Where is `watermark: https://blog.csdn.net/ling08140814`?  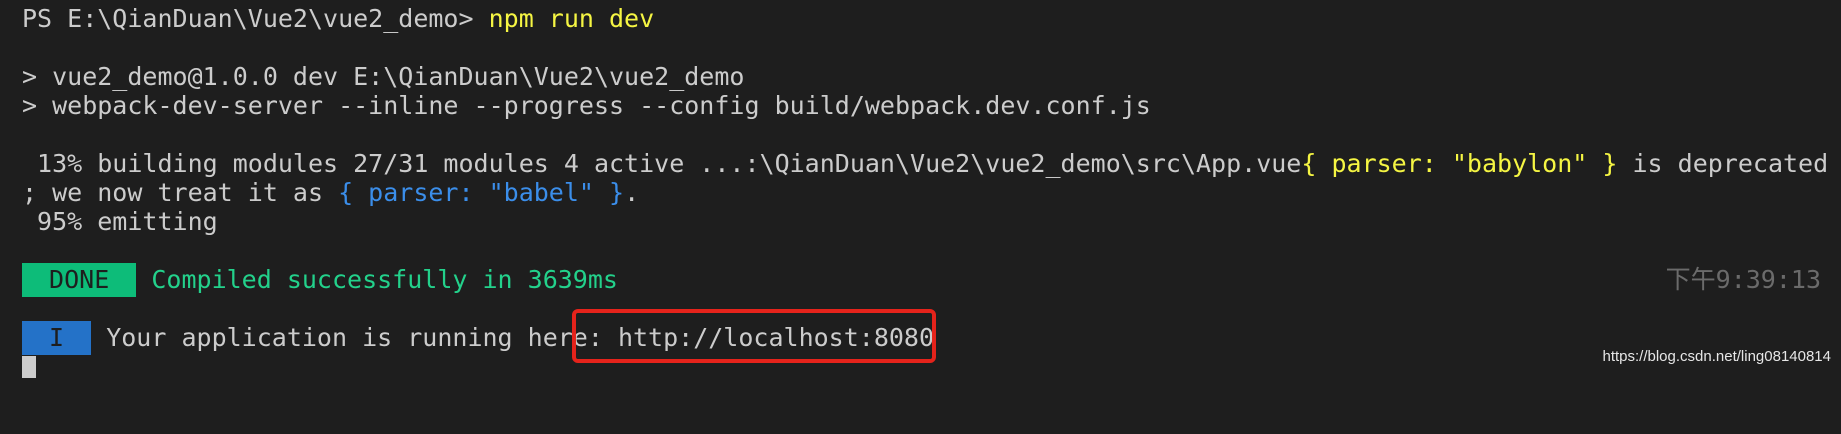 watermark: https://blog.csdn.net/ling08140814 is located at coordinates (1716, 356).